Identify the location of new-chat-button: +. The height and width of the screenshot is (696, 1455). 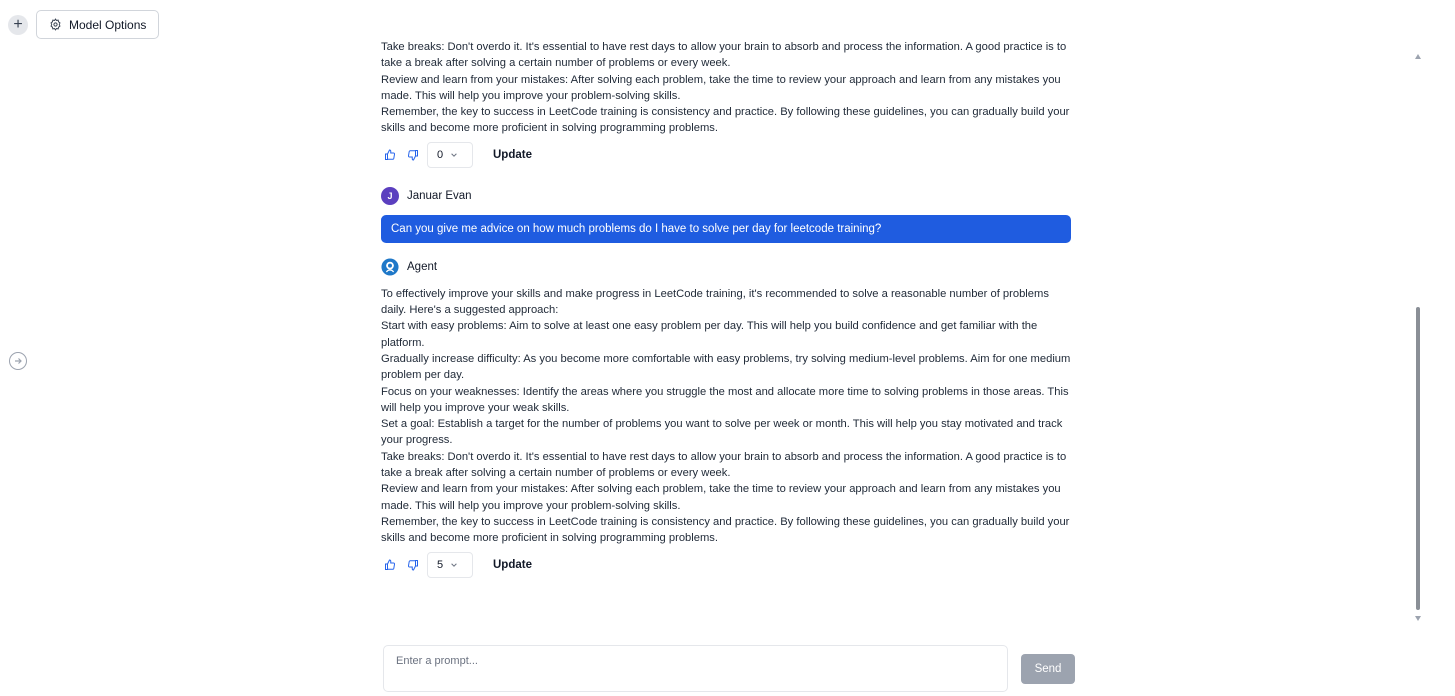
(18, 24).